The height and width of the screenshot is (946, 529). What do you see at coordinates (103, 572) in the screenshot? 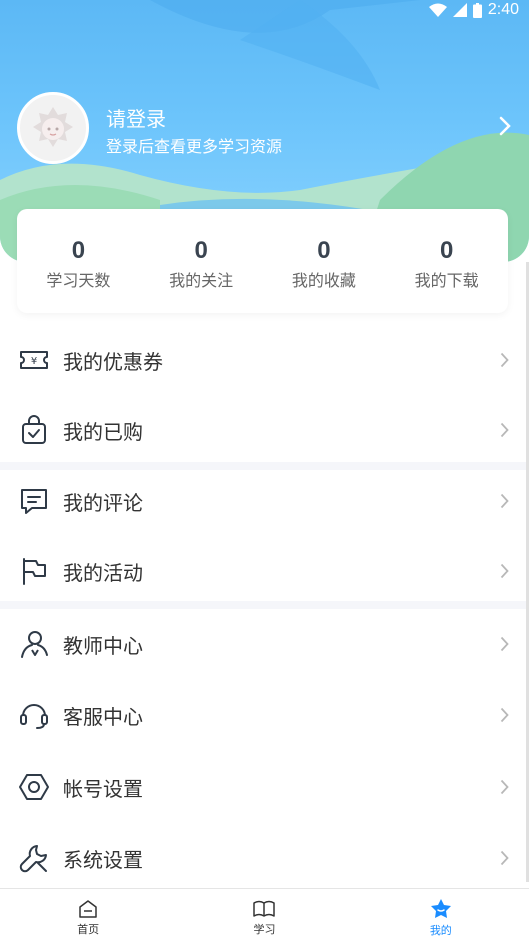
I see `menu-label: 我的活动` at bounding box center [103, 572].